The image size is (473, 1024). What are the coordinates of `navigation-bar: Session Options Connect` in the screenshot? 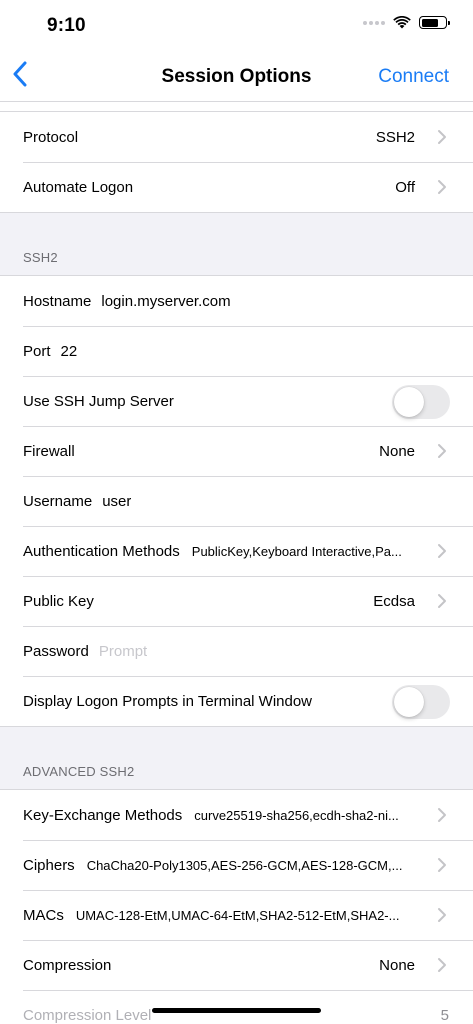 It's located at (236, 76).